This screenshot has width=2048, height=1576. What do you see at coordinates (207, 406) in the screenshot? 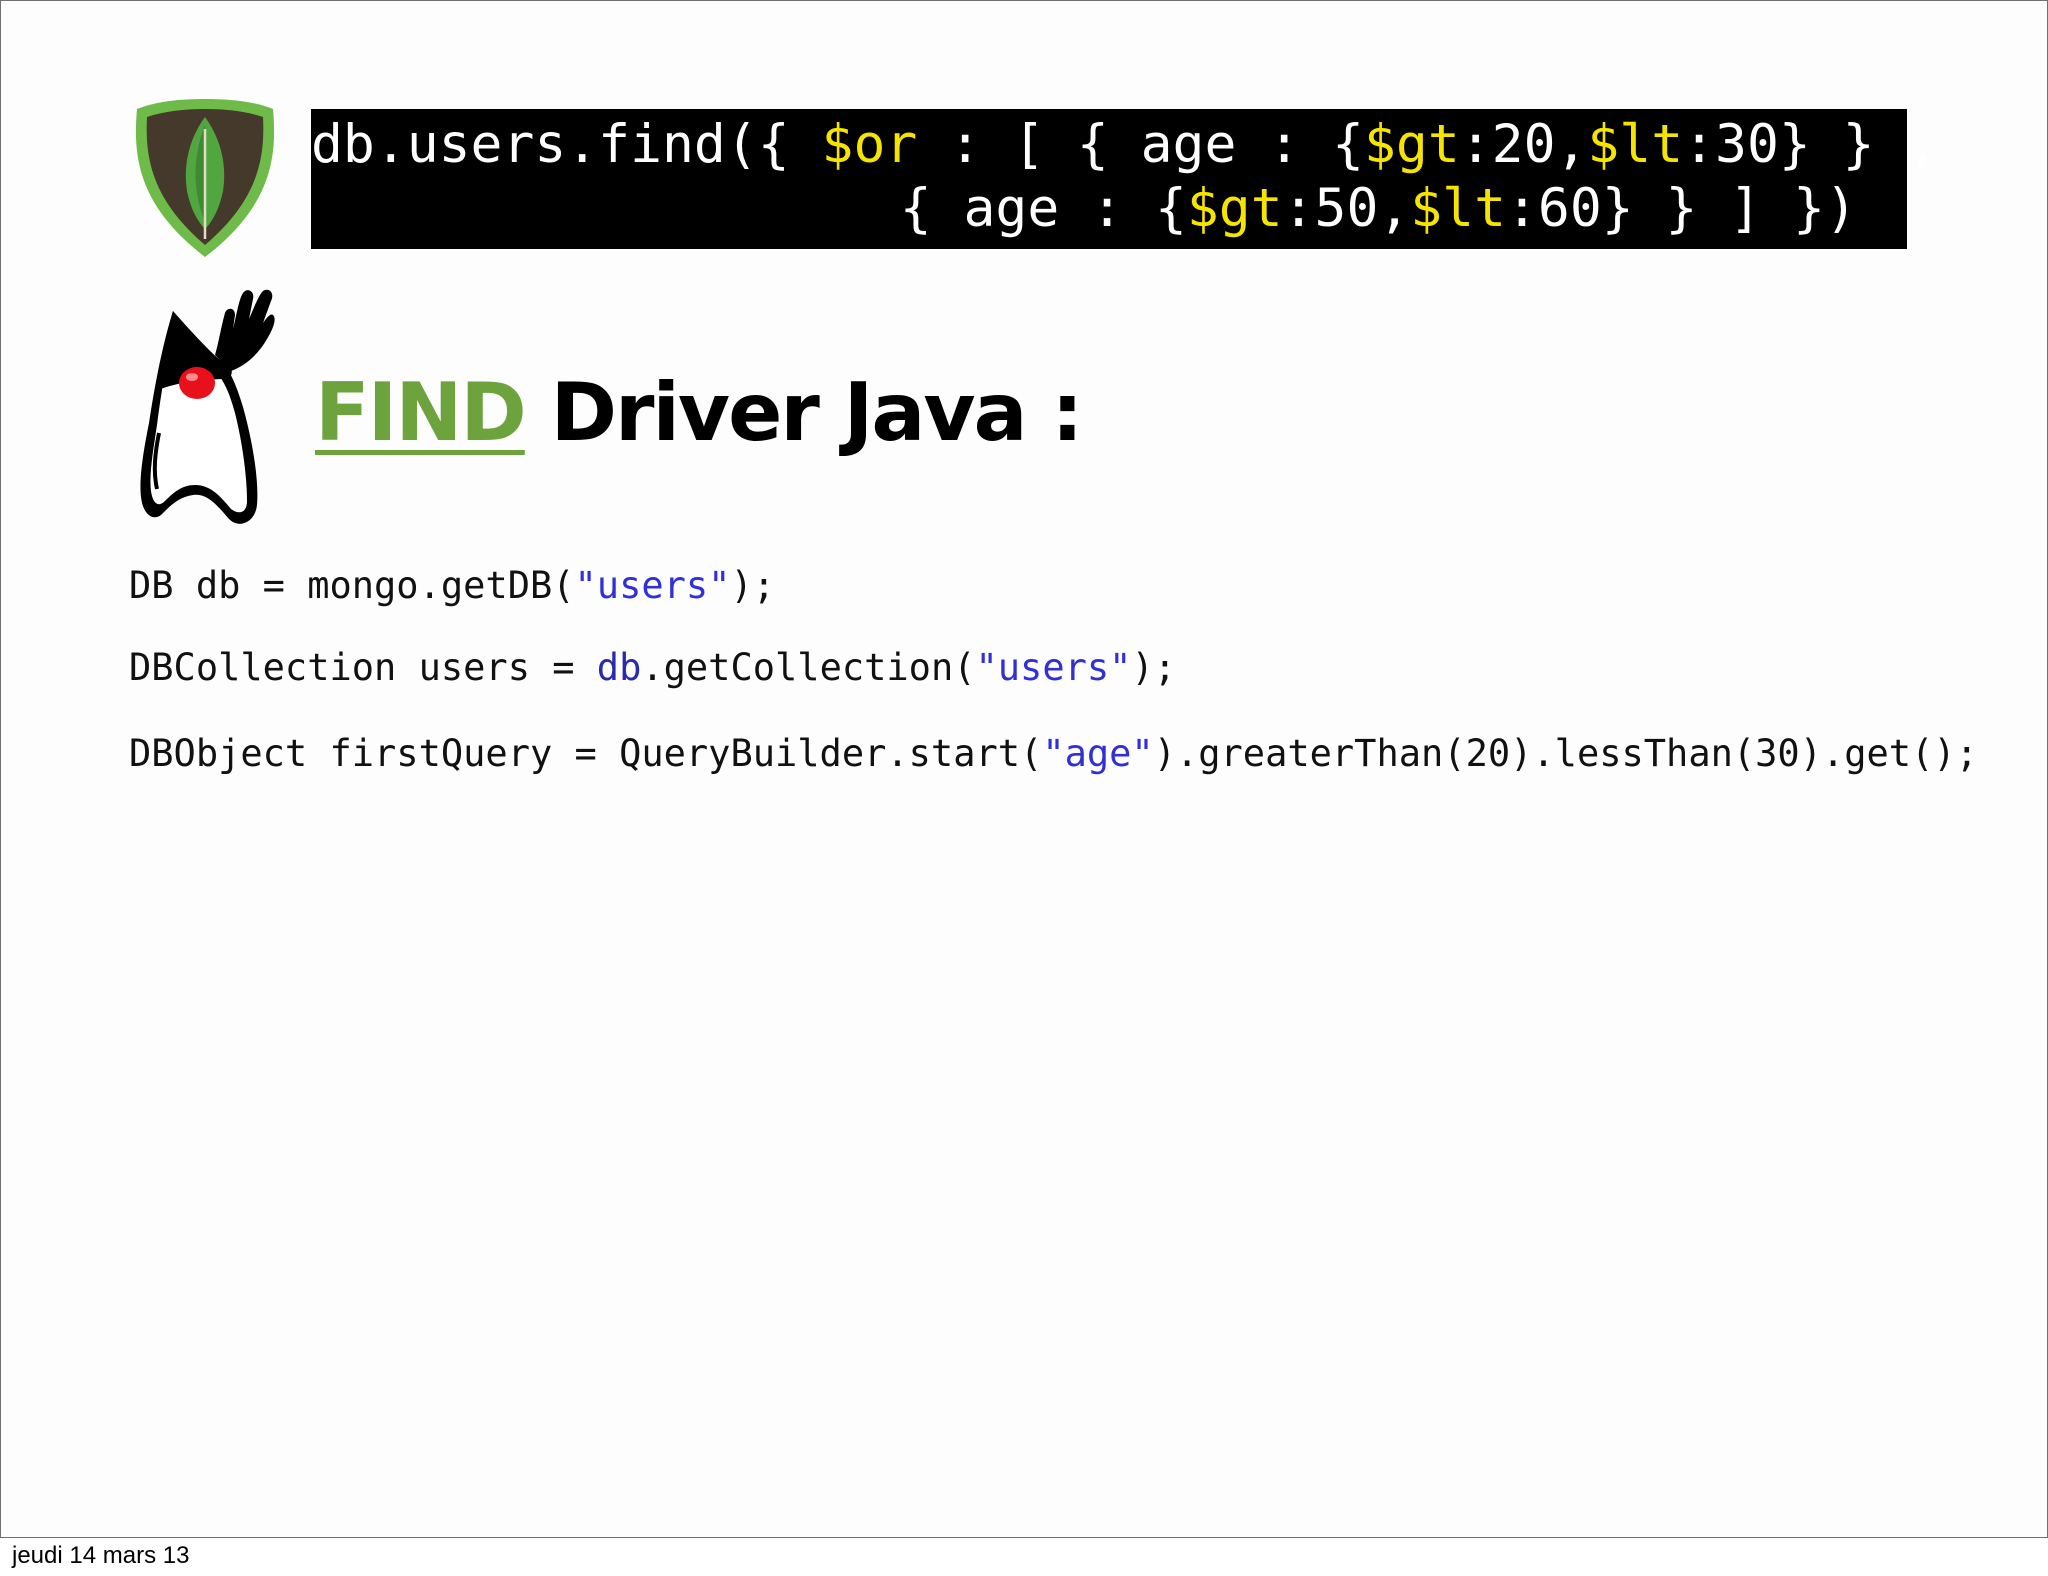
I see `java-duke-mascot-icon` at bounding box center [207, 406].